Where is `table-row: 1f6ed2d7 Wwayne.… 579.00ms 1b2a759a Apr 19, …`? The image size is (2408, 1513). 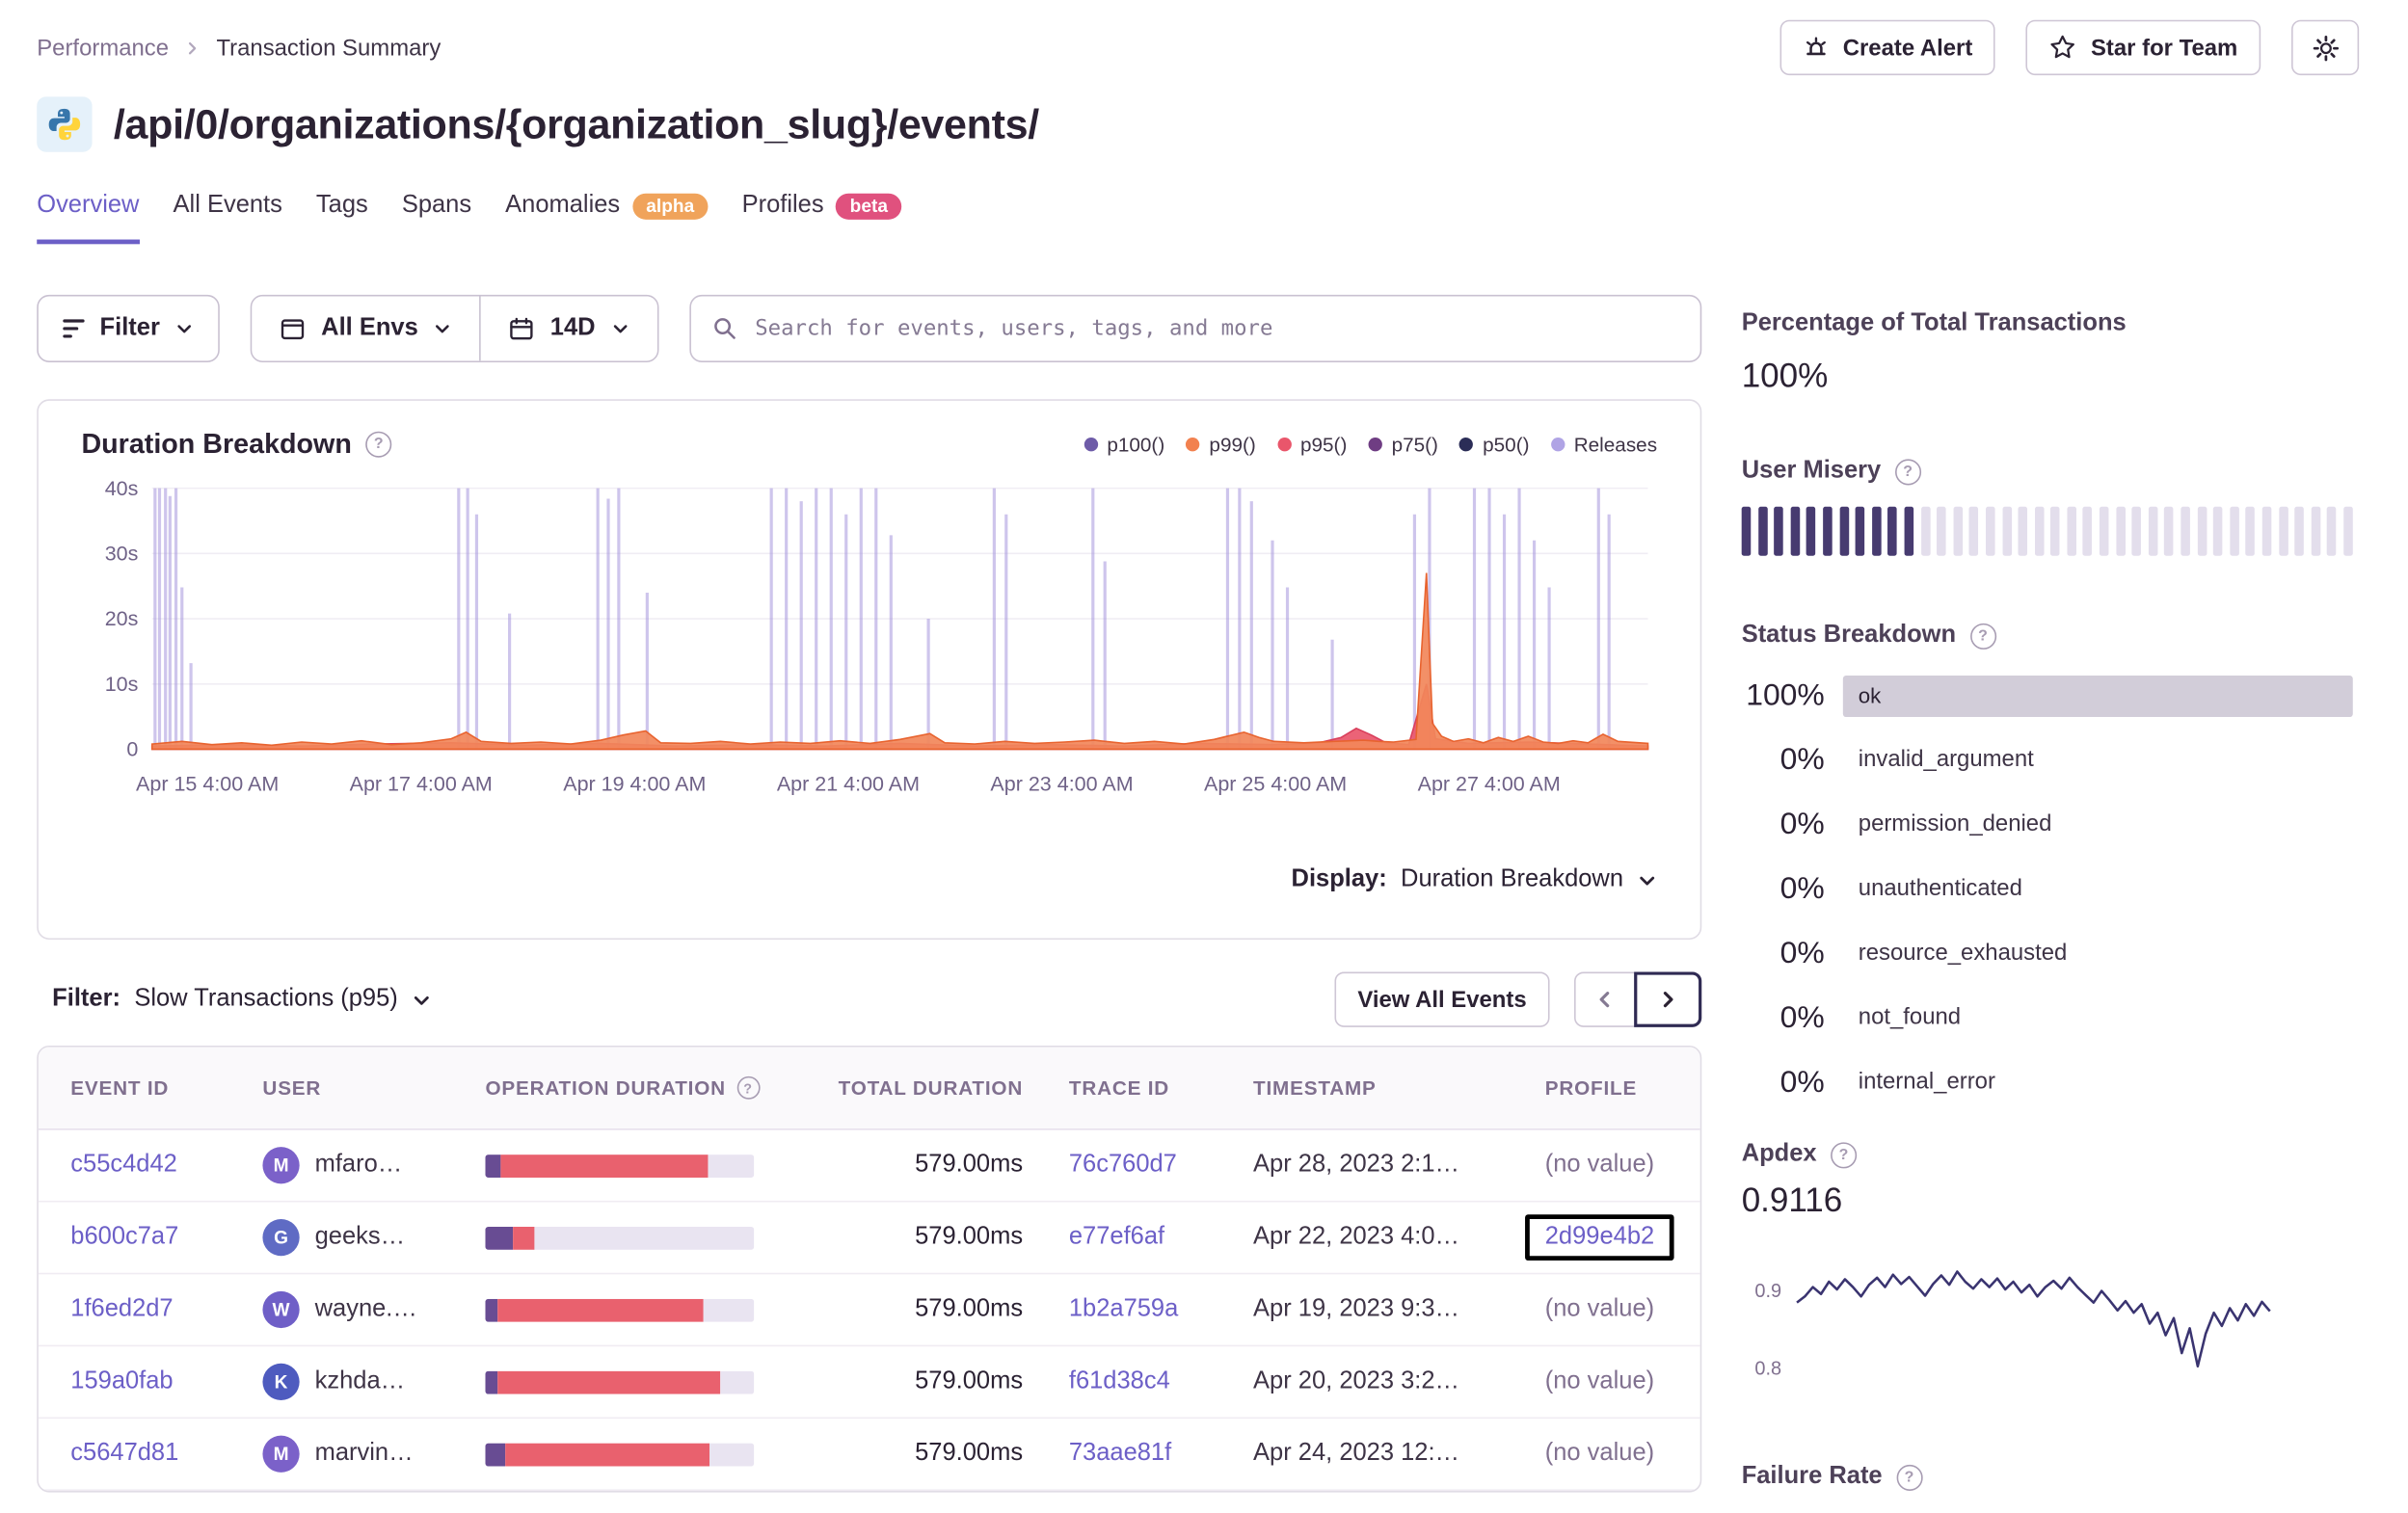 table-row: 1f6ed2d7 Wwayne.… 579.00ms 1b2a759a Apr 19, … is located at coordinates (869, 1310).